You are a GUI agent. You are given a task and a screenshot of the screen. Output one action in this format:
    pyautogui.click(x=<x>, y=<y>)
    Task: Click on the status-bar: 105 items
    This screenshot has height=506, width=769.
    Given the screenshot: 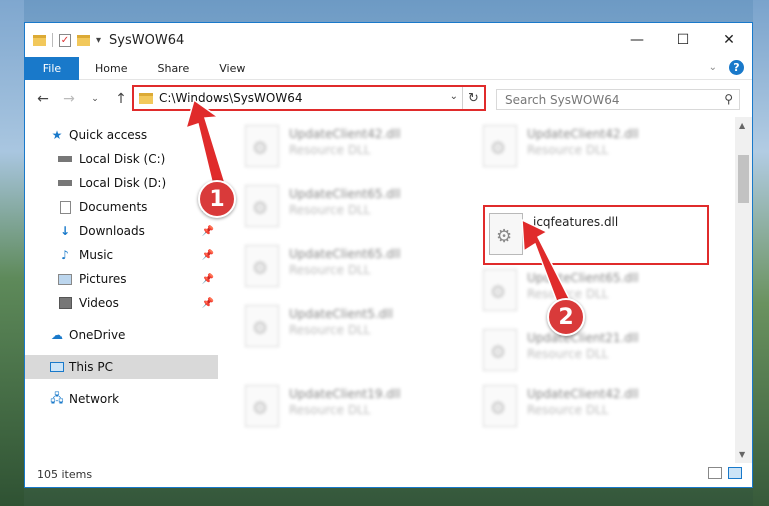 What is the action you would take?
    pyautogui.click(x=388, y=474)
    